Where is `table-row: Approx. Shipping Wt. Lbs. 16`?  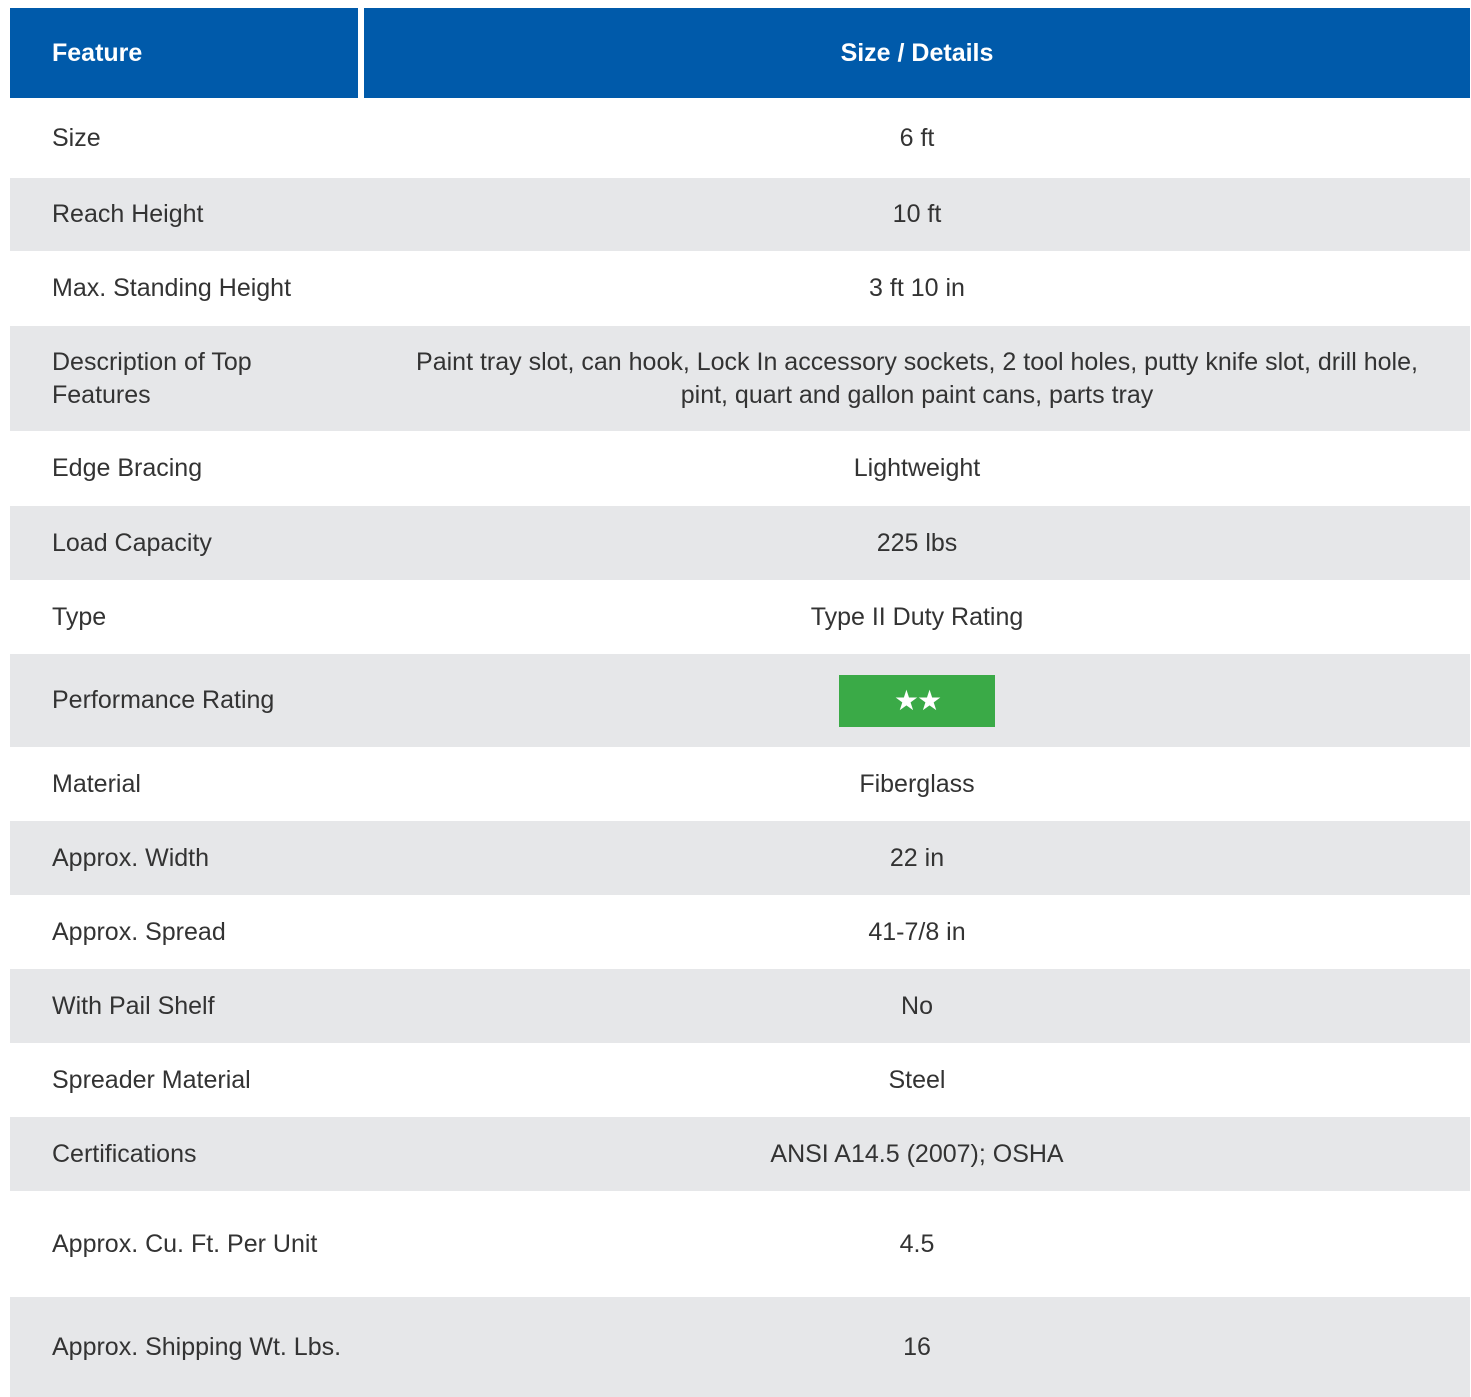 table-row: Approx. Shipping Wt. Lbs. 16 is located at coordinates (740, 1347).